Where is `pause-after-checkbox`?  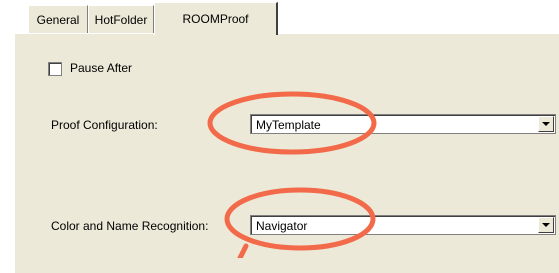 pause-after-checkbox is located at coordinates (55, 69).